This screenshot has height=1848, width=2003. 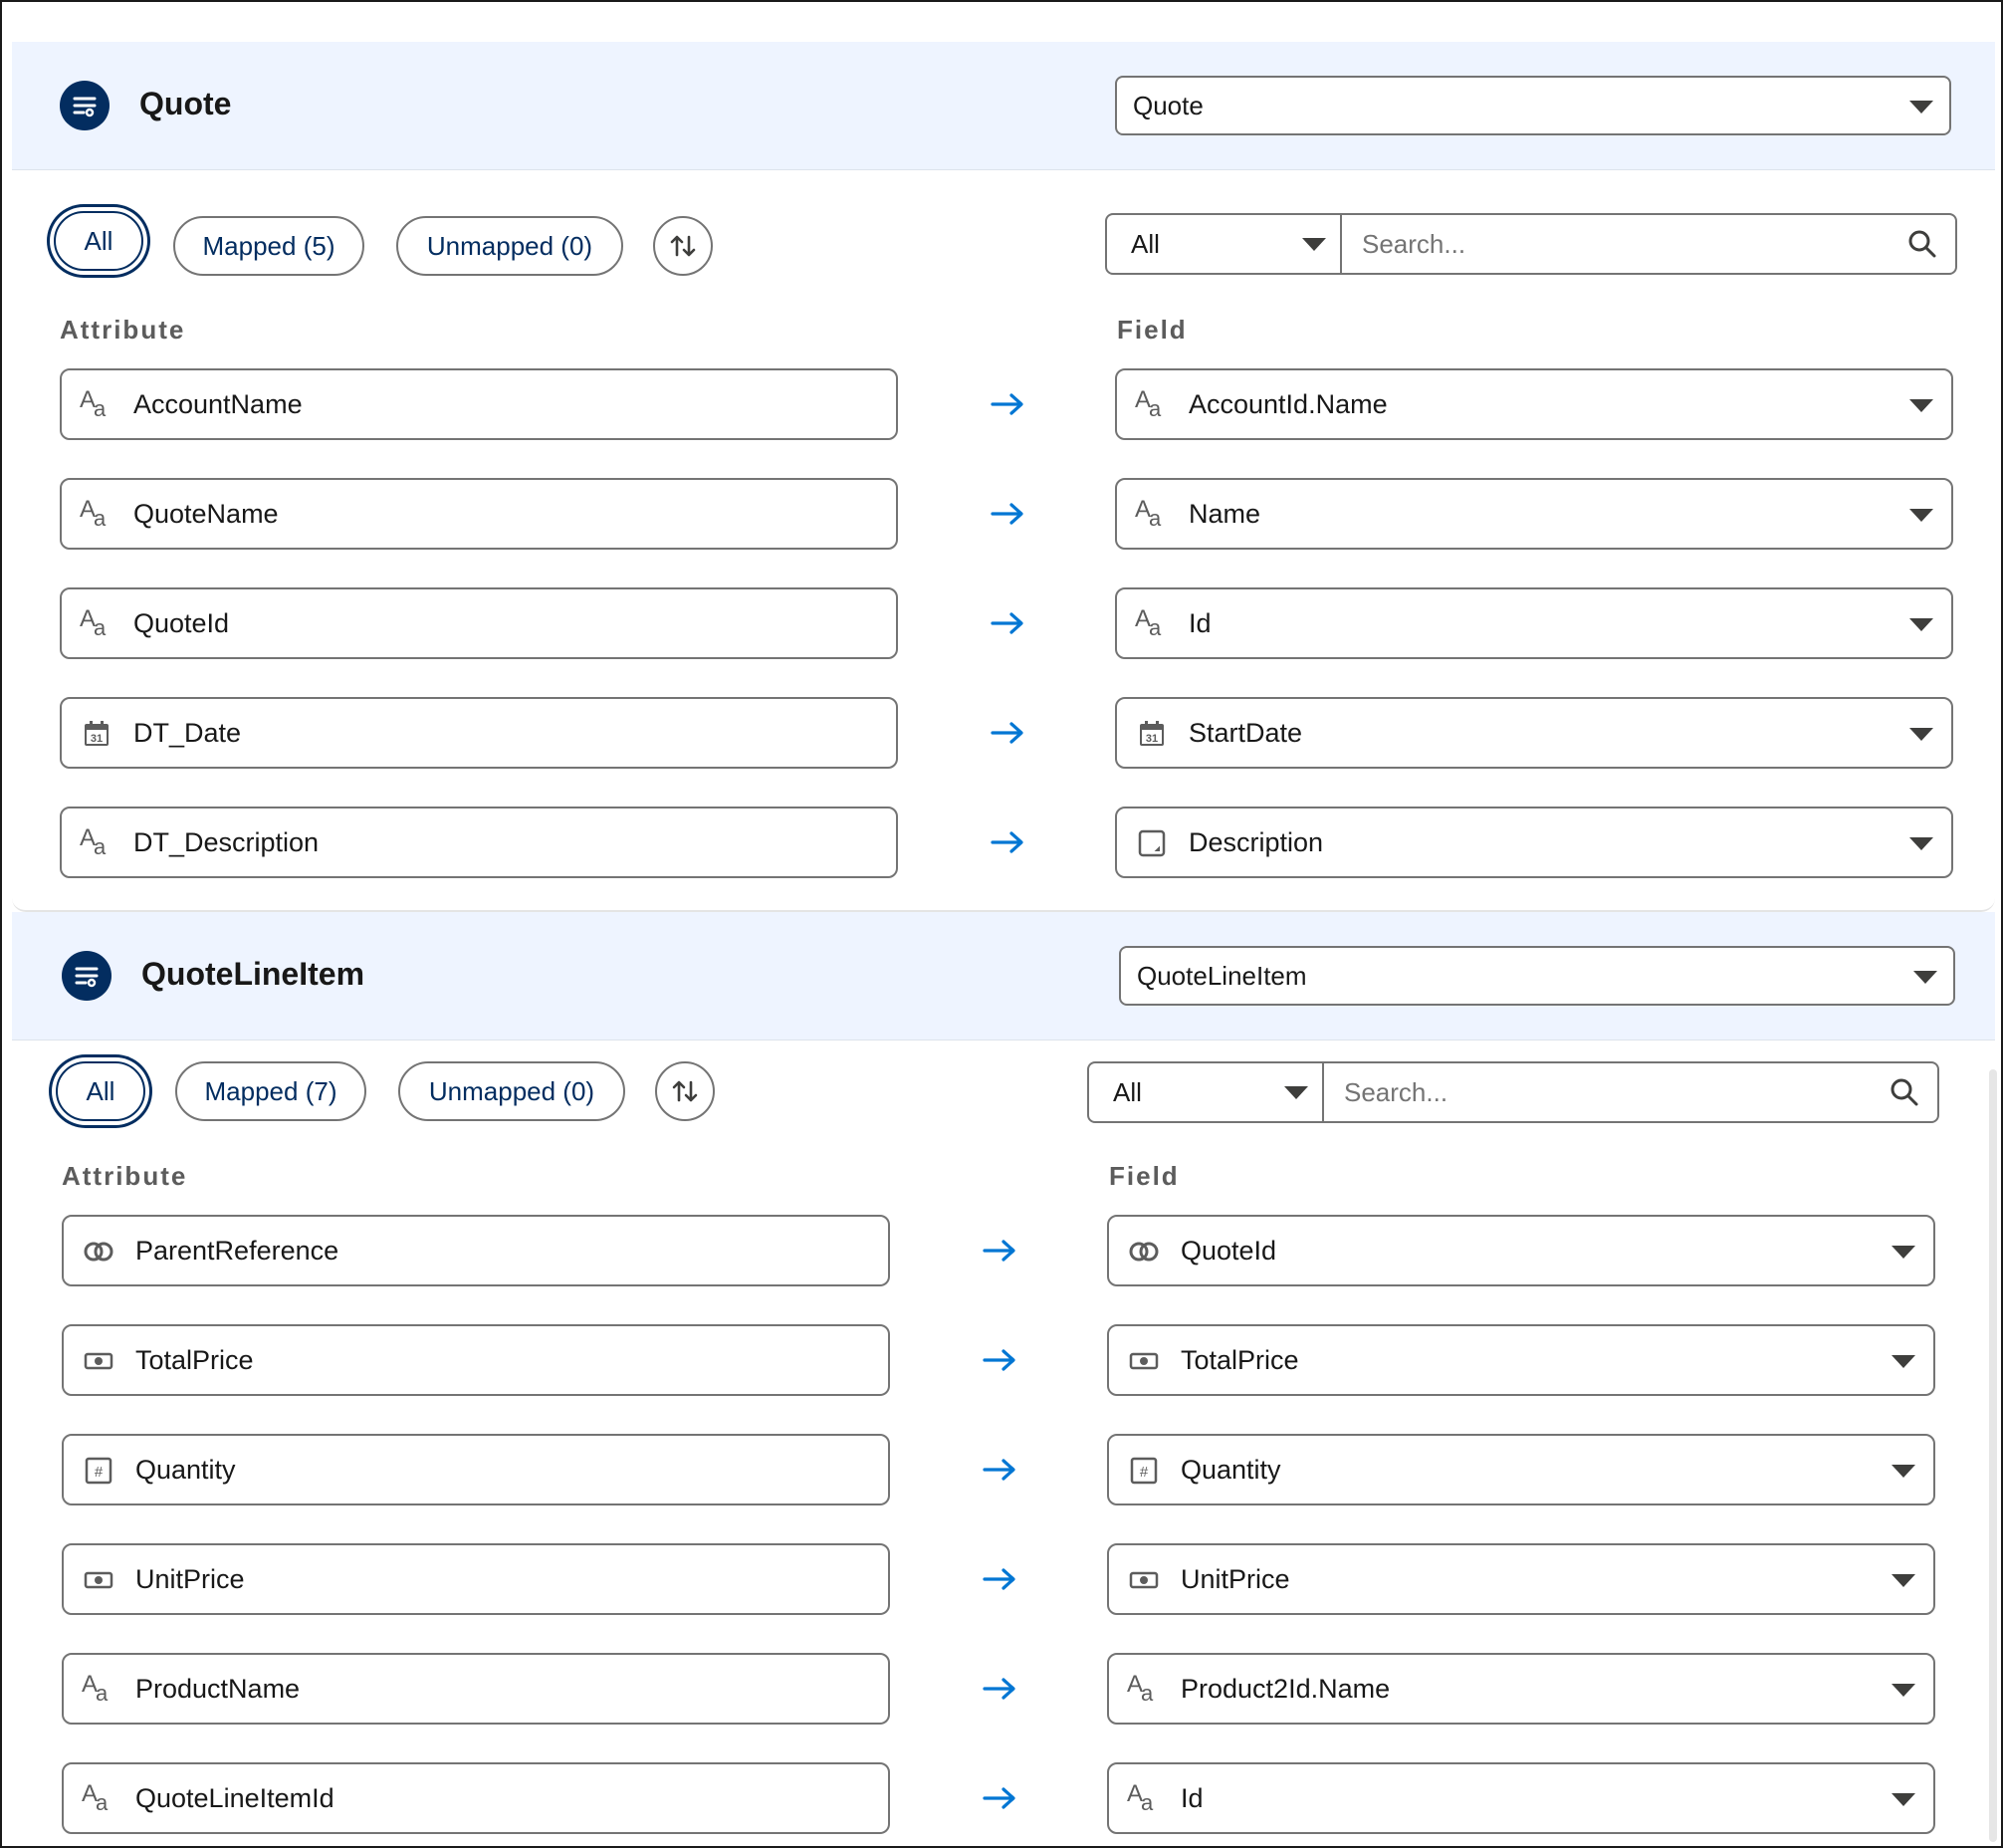 What do you see at coordinates (268, 246) in the screenshot?
I see `filter-mapped-button: Mapped (5)` at bounding box center [268, 246].